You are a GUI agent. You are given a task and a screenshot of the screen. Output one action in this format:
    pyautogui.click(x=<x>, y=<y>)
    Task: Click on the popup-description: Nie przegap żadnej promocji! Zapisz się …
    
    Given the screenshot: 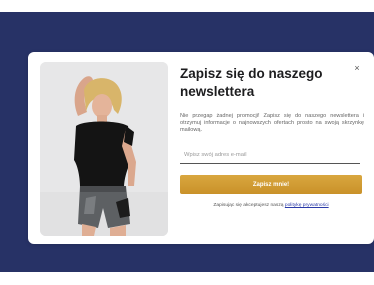 What is the action you would take?
    pyautogui.click(x=272, y=123)
    